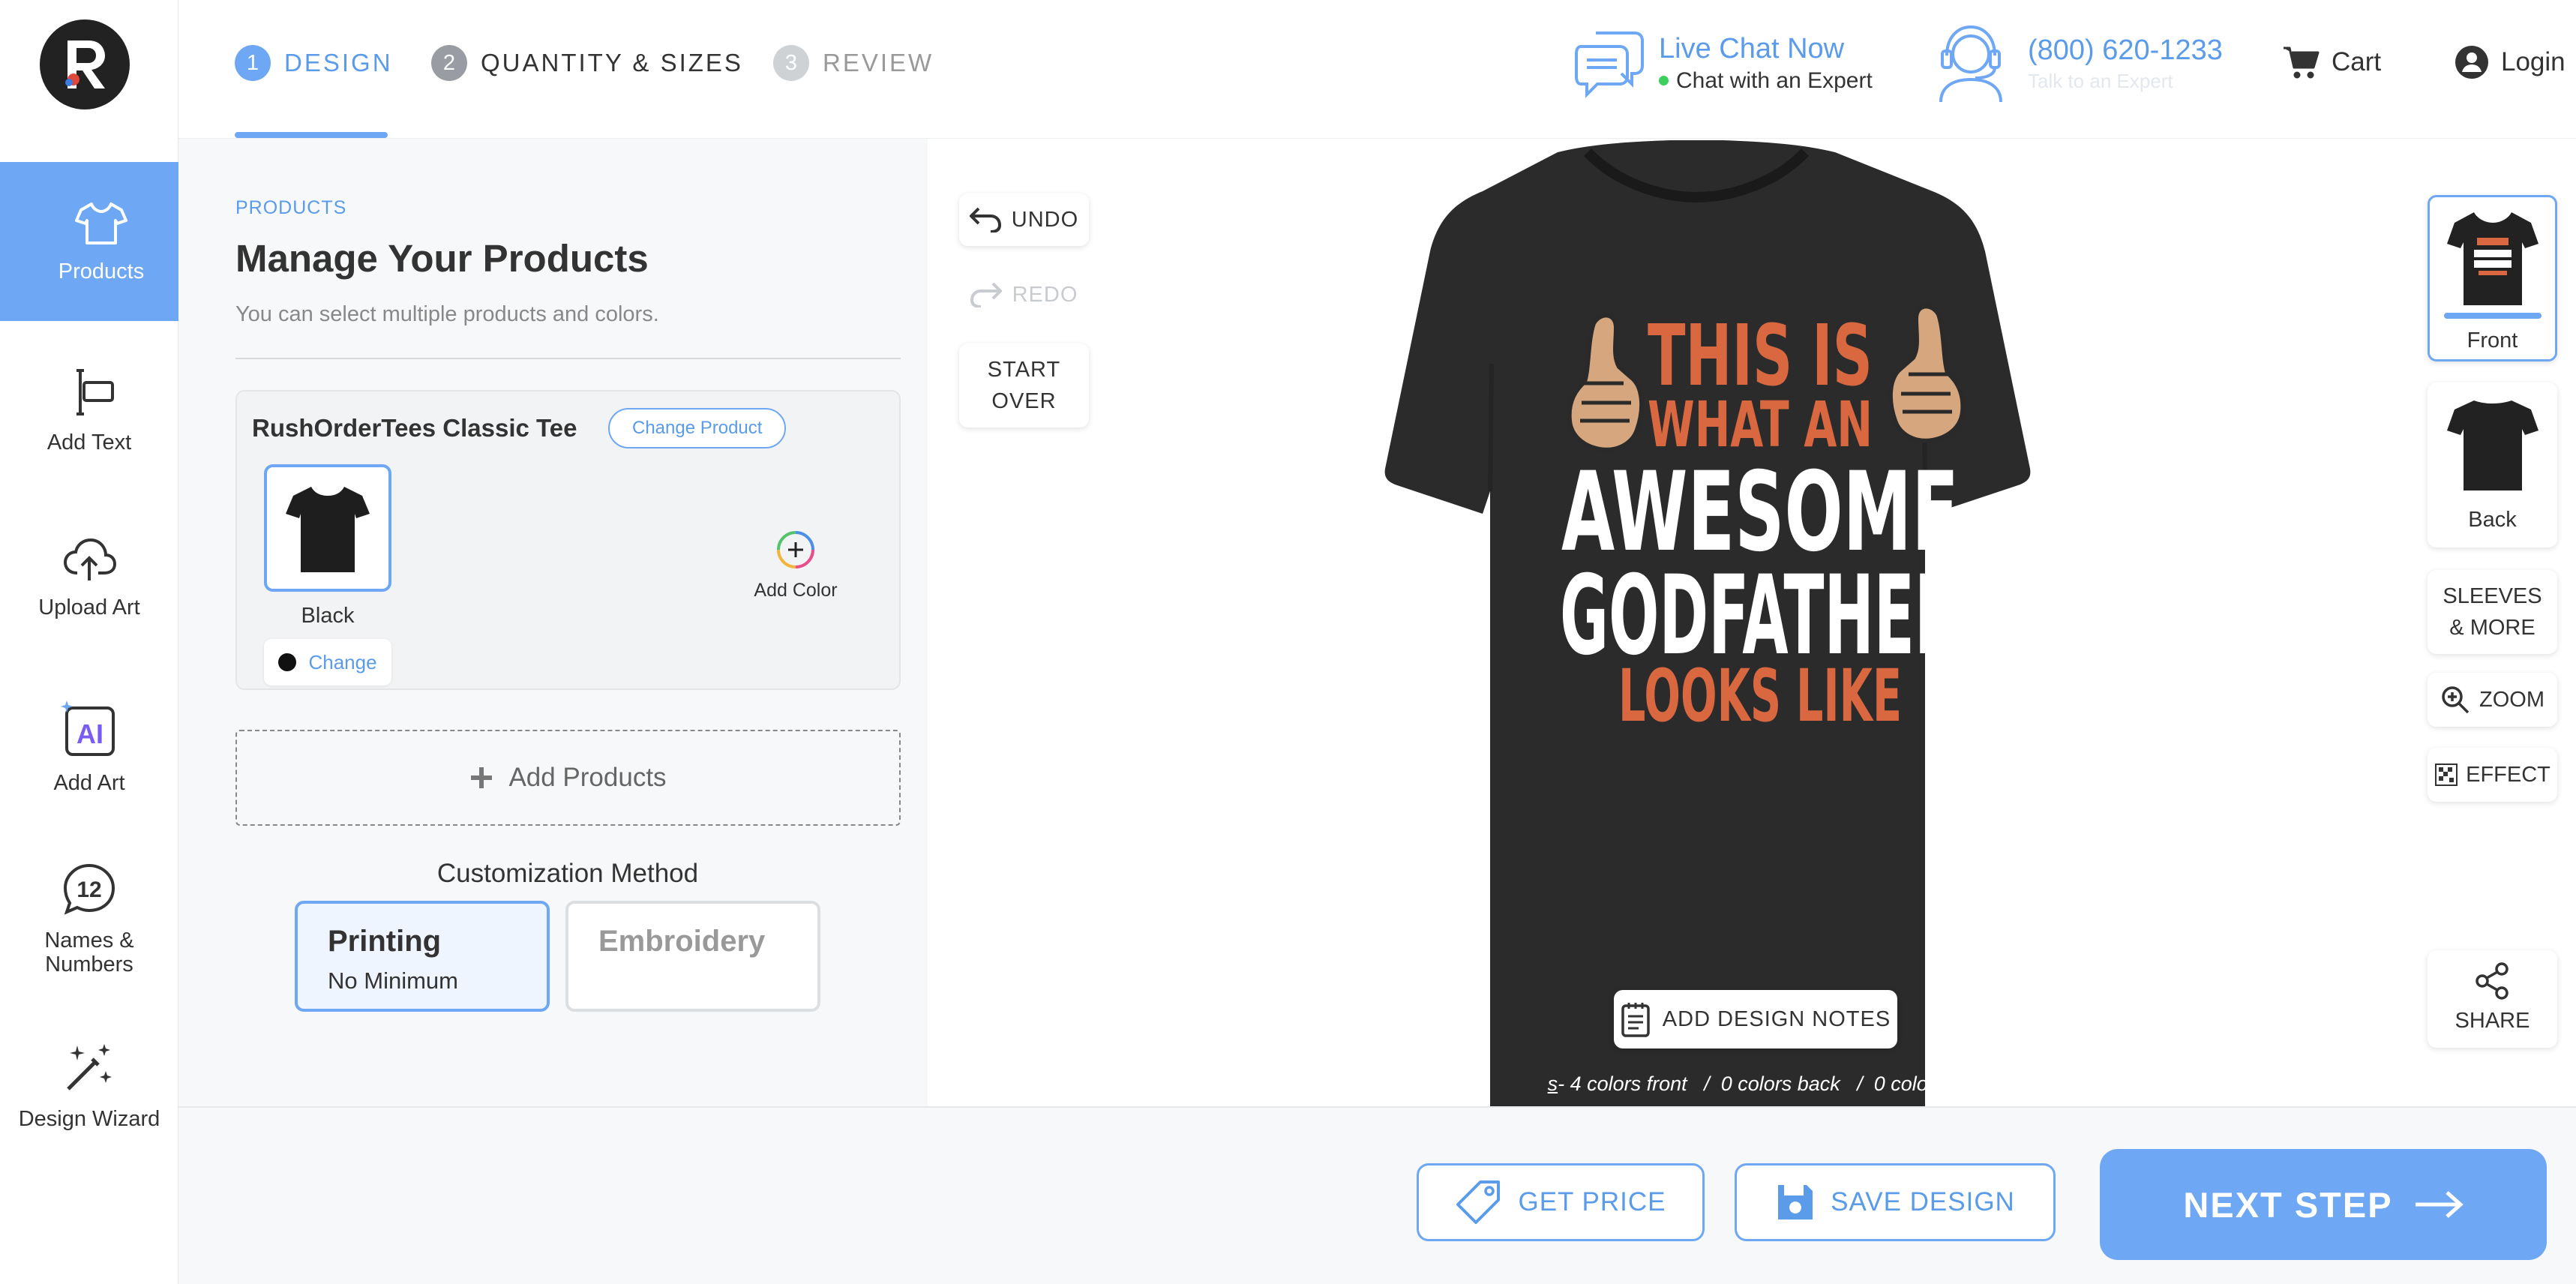  What do you see at coordinates (1760, 696) in the screenshot?
I see `design-line-5: LOOKS LIKE` at bounding box center [1760, 696].